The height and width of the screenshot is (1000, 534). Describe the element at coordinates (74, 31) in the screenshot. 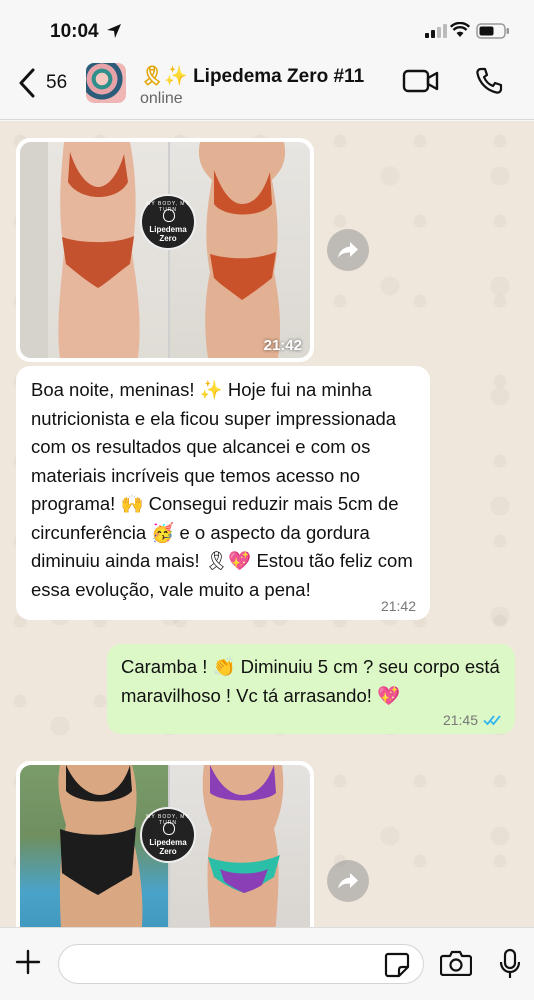

I see `status-time: 10:04` at that location.